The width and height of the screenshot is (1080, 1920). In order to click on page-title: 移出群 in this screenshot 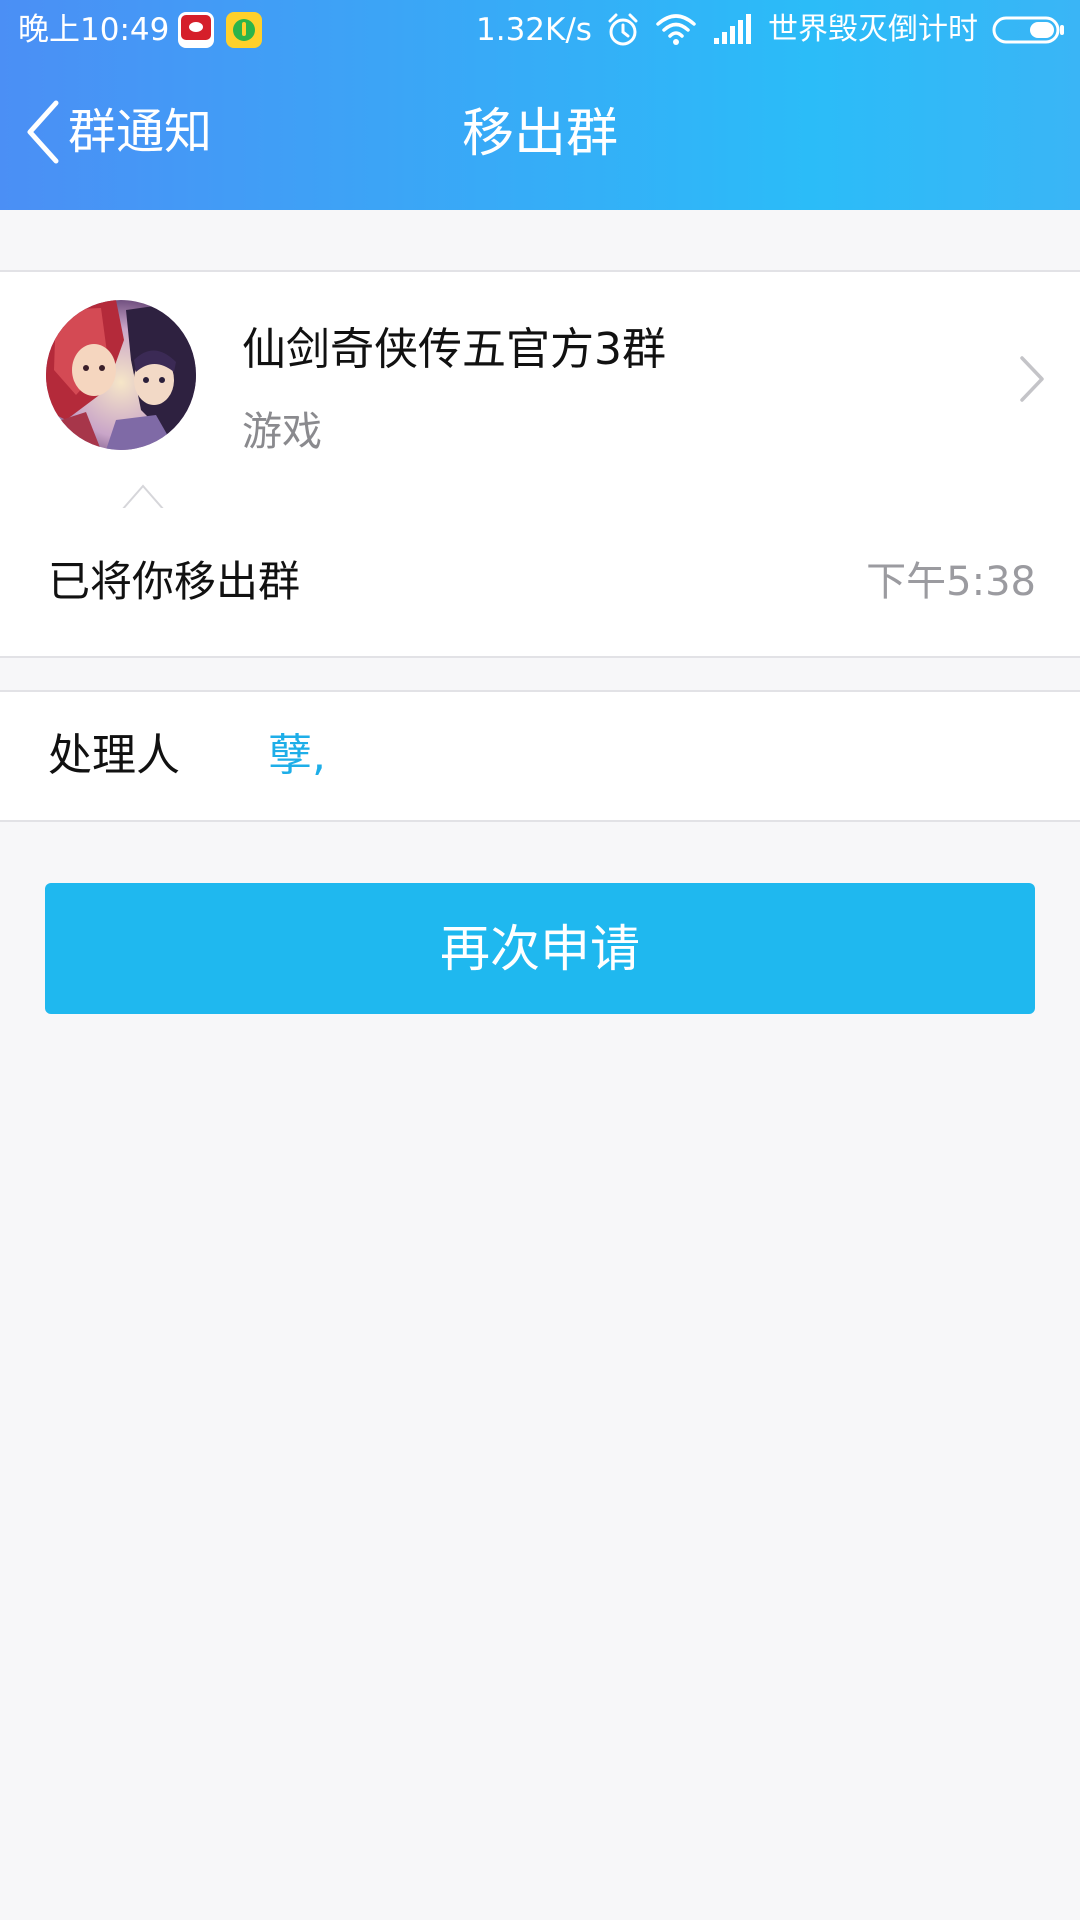, I will do `click(539, 134)`.